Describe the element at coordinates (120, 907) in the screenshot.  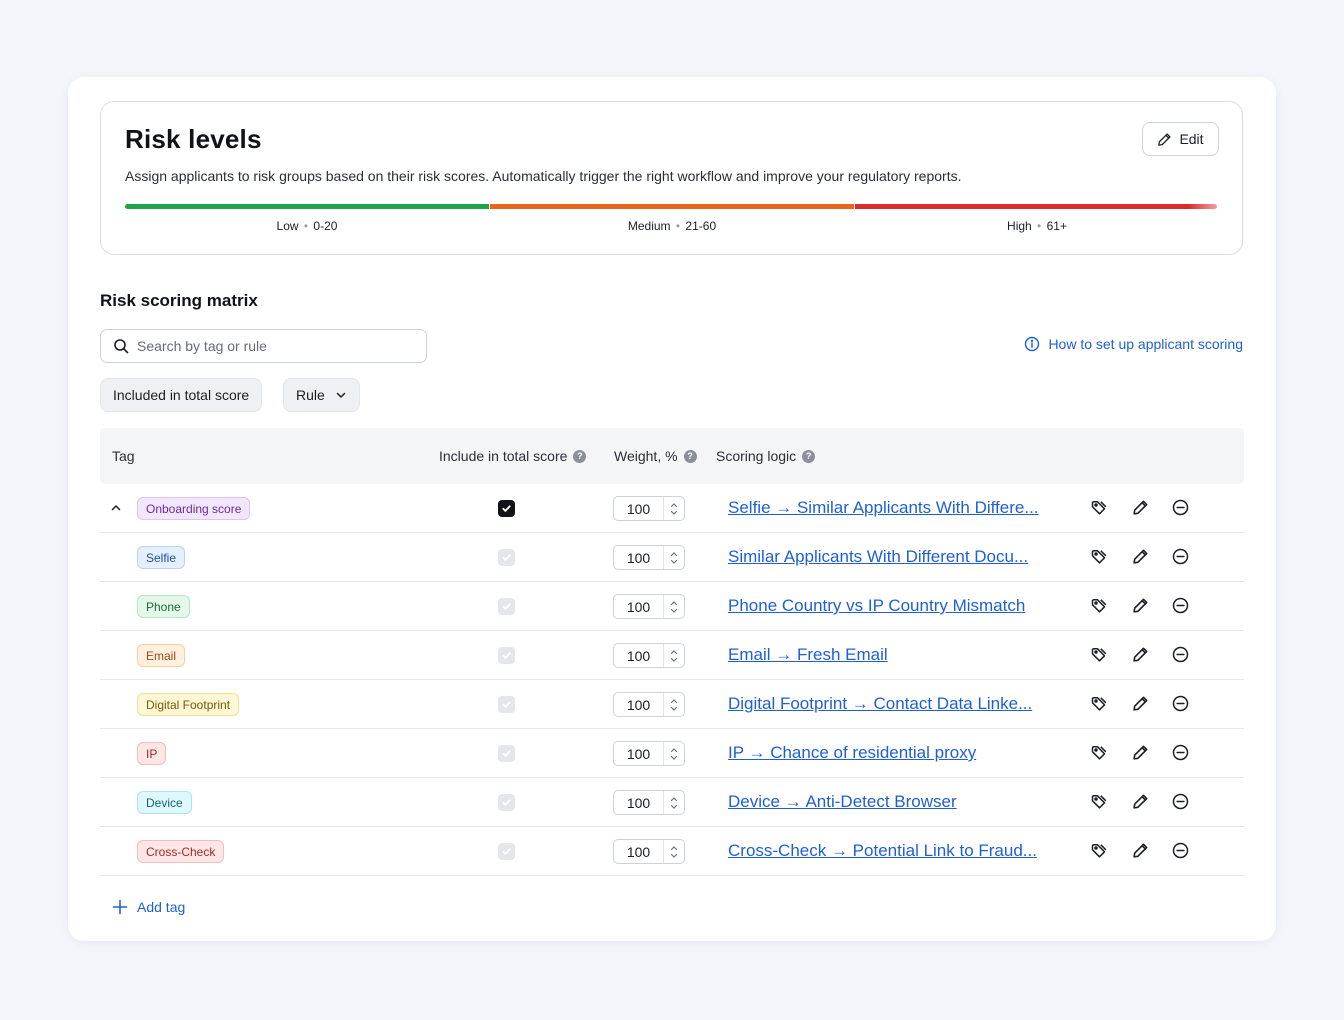
I see `plus-icon` at that location.